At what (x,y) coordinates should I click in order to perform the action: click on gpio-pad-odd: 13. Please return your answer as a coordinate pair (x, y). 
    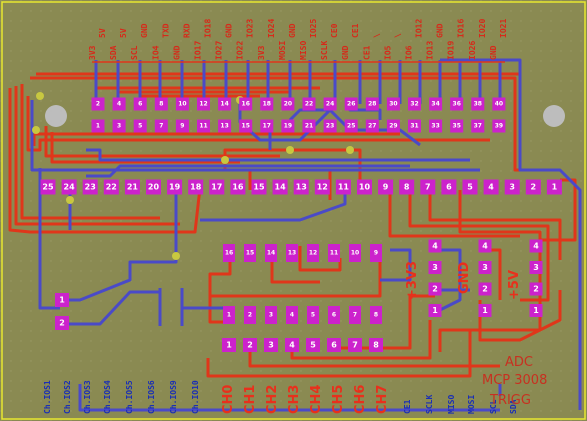
    Looking at the image, I should click on (225, 126).